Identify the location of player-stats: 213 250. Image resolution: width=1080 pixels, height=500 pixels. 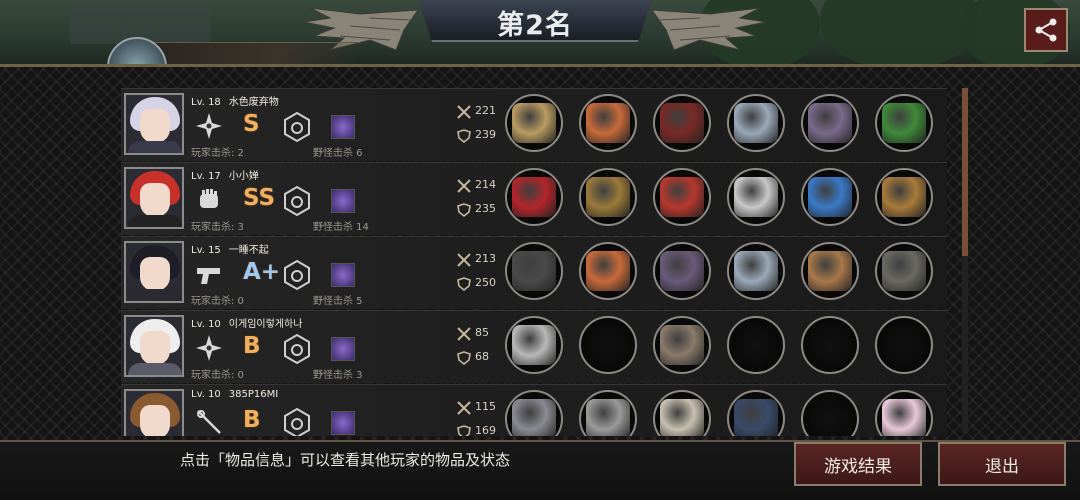
(482, 274).